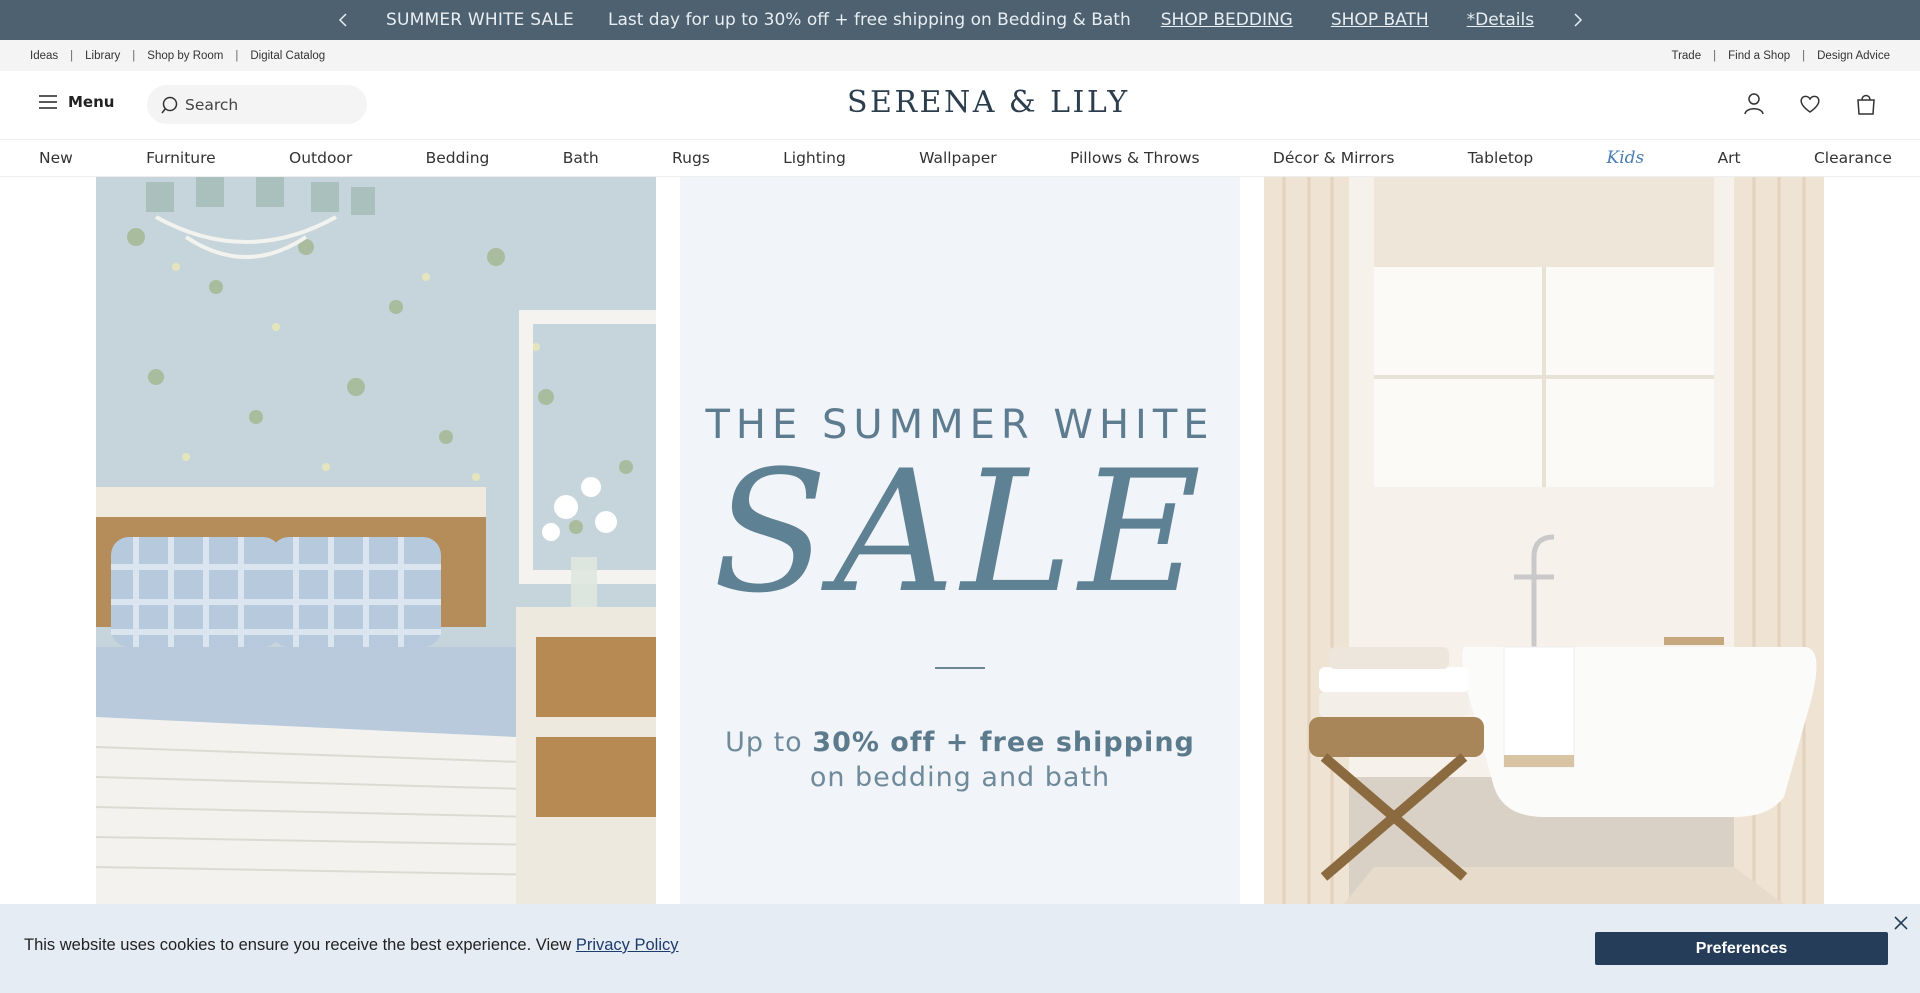  I want to click on search-box, so click(257, 104).